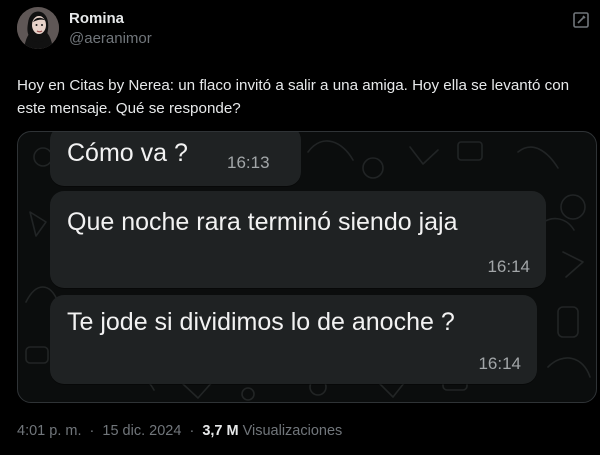  Describe the element at coordinates (110, 38) in the screenshot. I see `author-handle: @aeranimor` at that location.